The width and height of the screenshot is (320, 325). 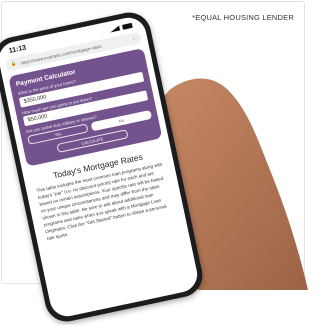 I want to click on equal-housing-disclaimer: *EQUAL HOUSING LENDER, so click(x=243, y=17).